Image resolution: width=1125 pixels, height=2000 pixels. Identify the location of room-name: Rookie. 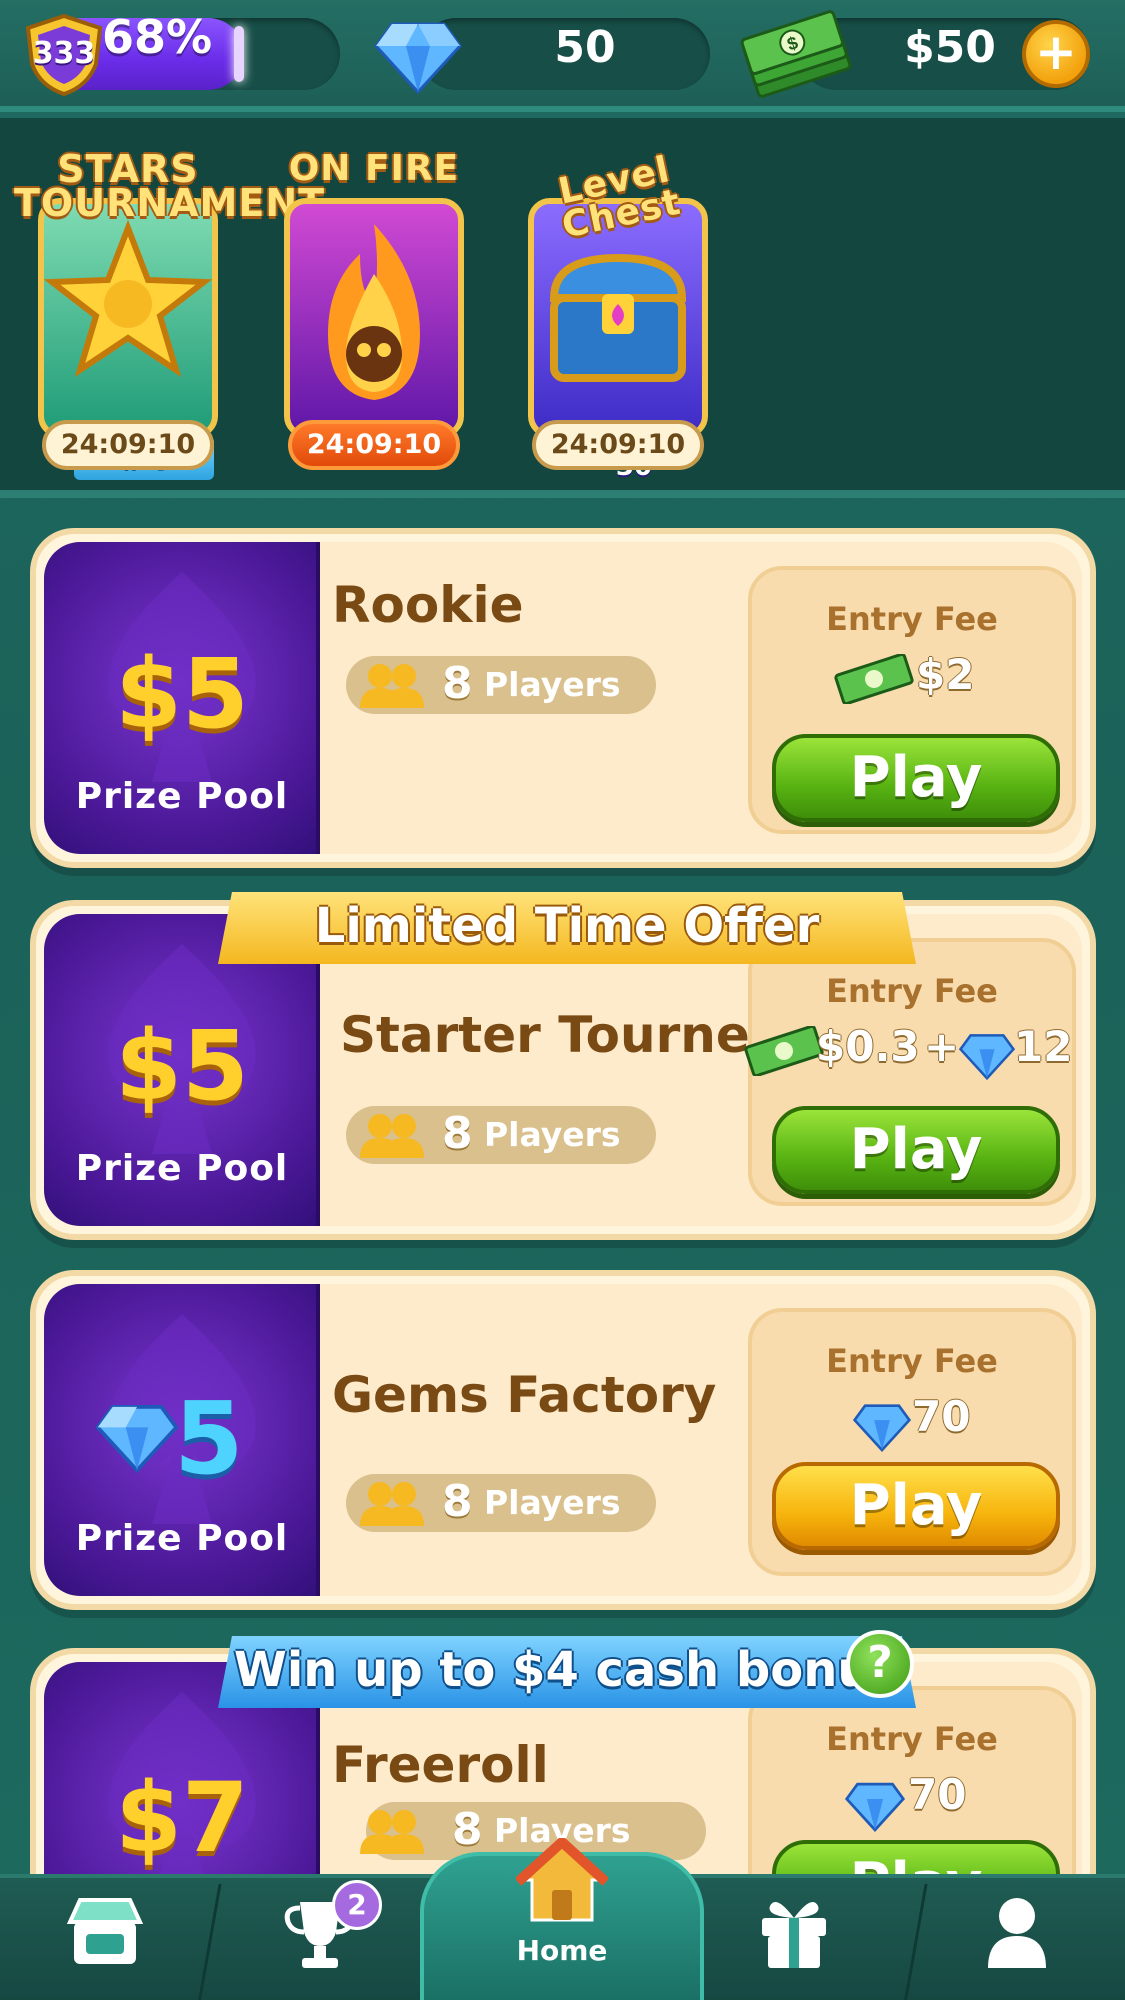
(428, 605).